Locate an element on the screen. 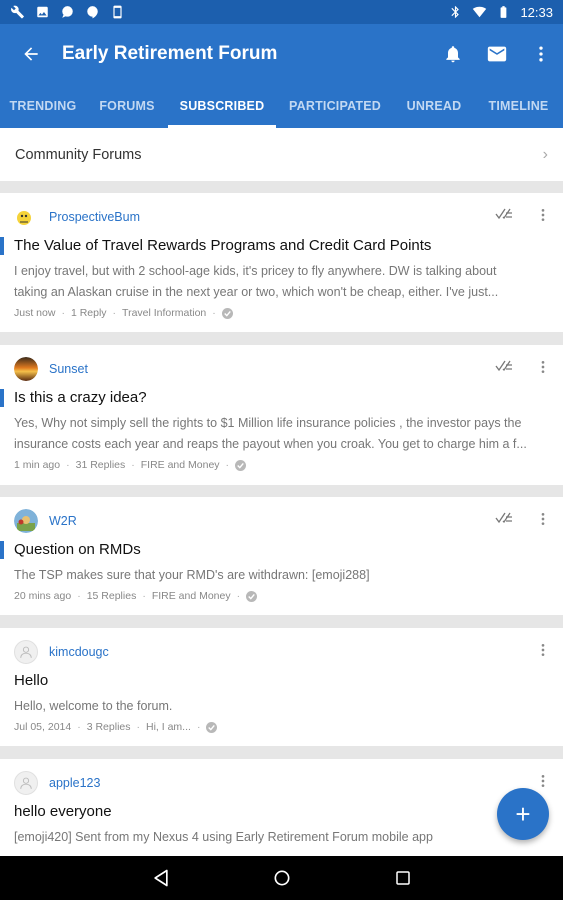 The image size is (563, 900). bluetooth-icon is located at coordinates (455, 12).